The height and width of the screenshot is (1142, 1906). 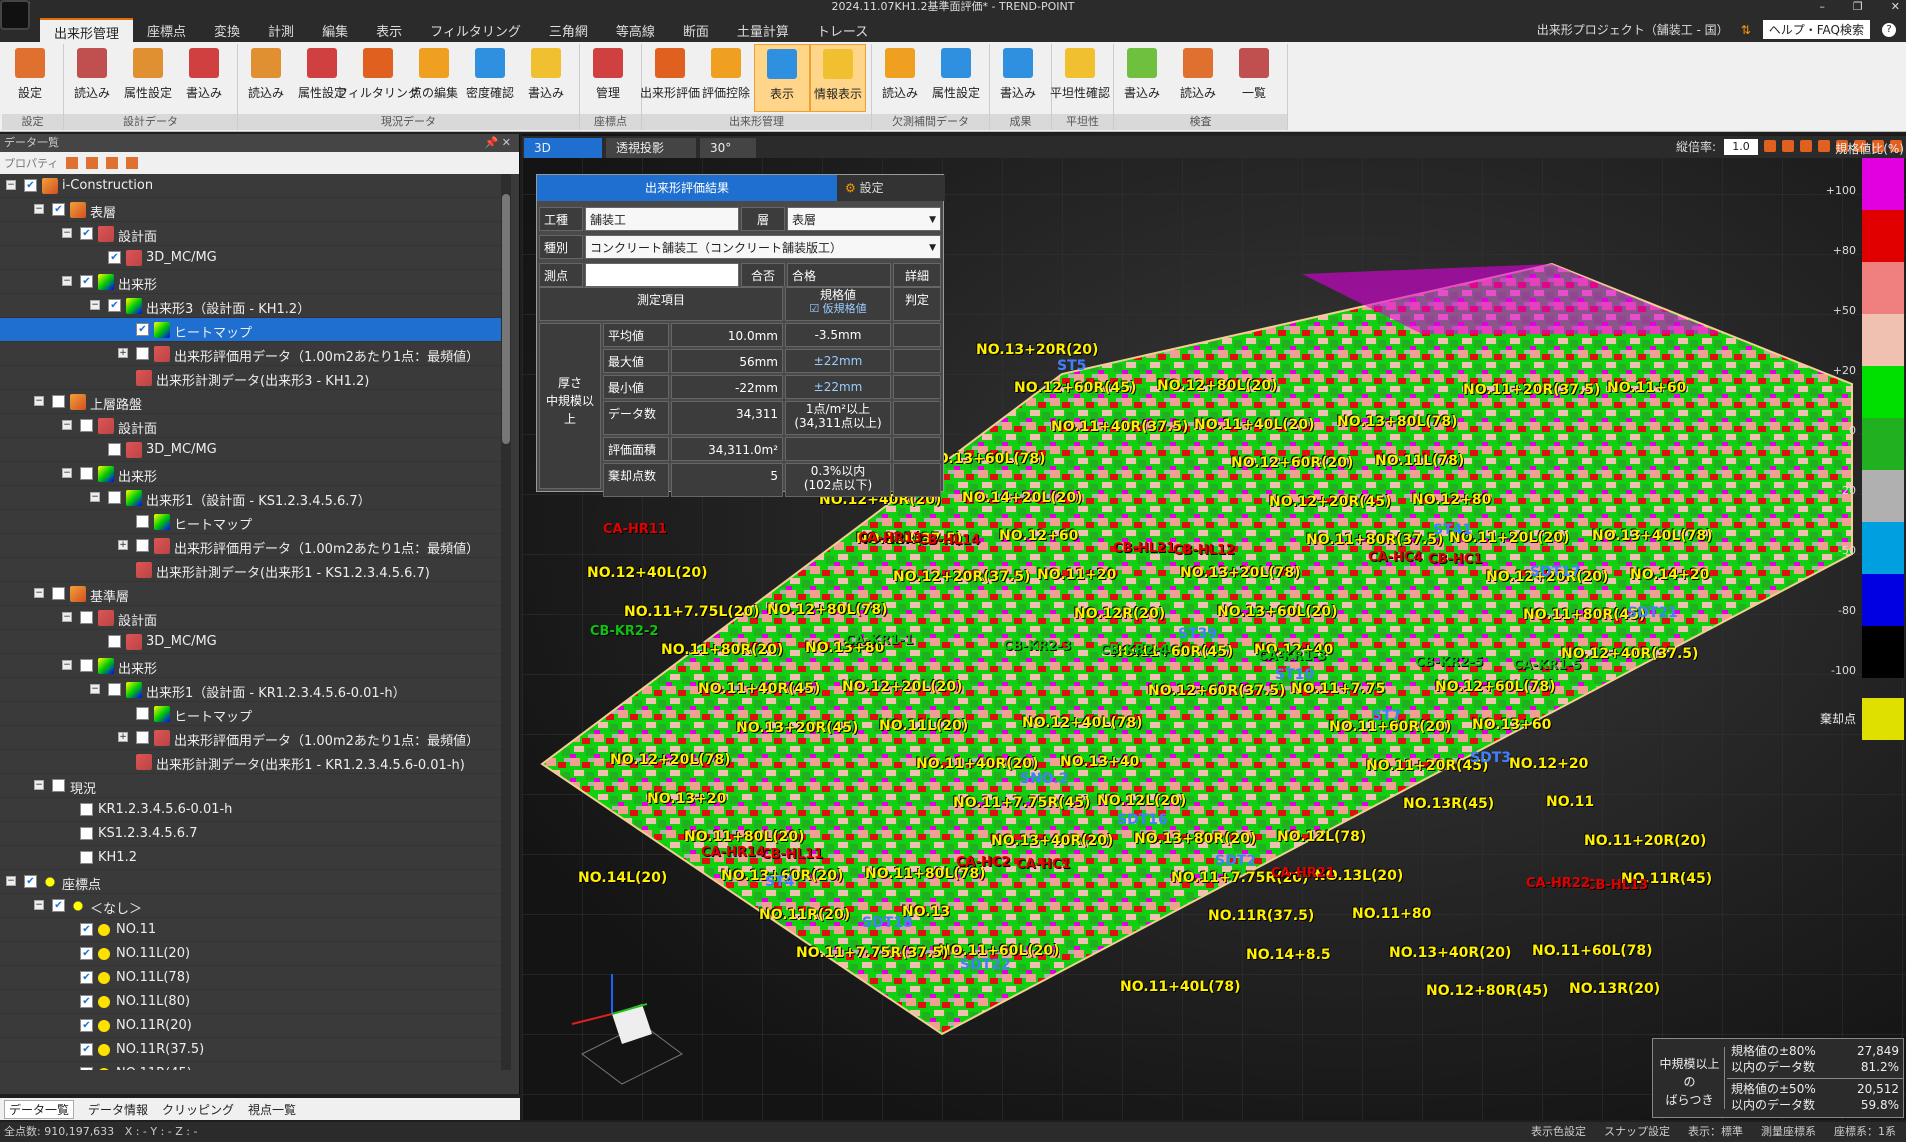 What do you see at coordinates (1895, 7) in the screenshot?
I see `close-icon: ✕` at bounding box center [1895, 7].